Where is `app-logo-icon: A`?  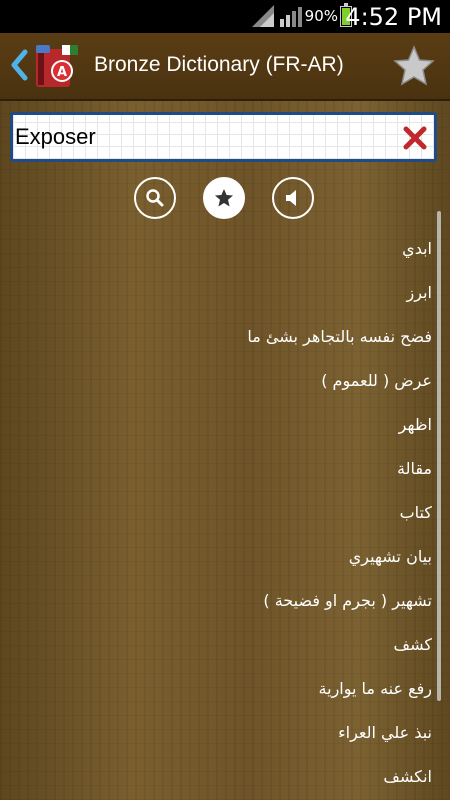 app-logo-icon: A is located at coordinates (57, 66).